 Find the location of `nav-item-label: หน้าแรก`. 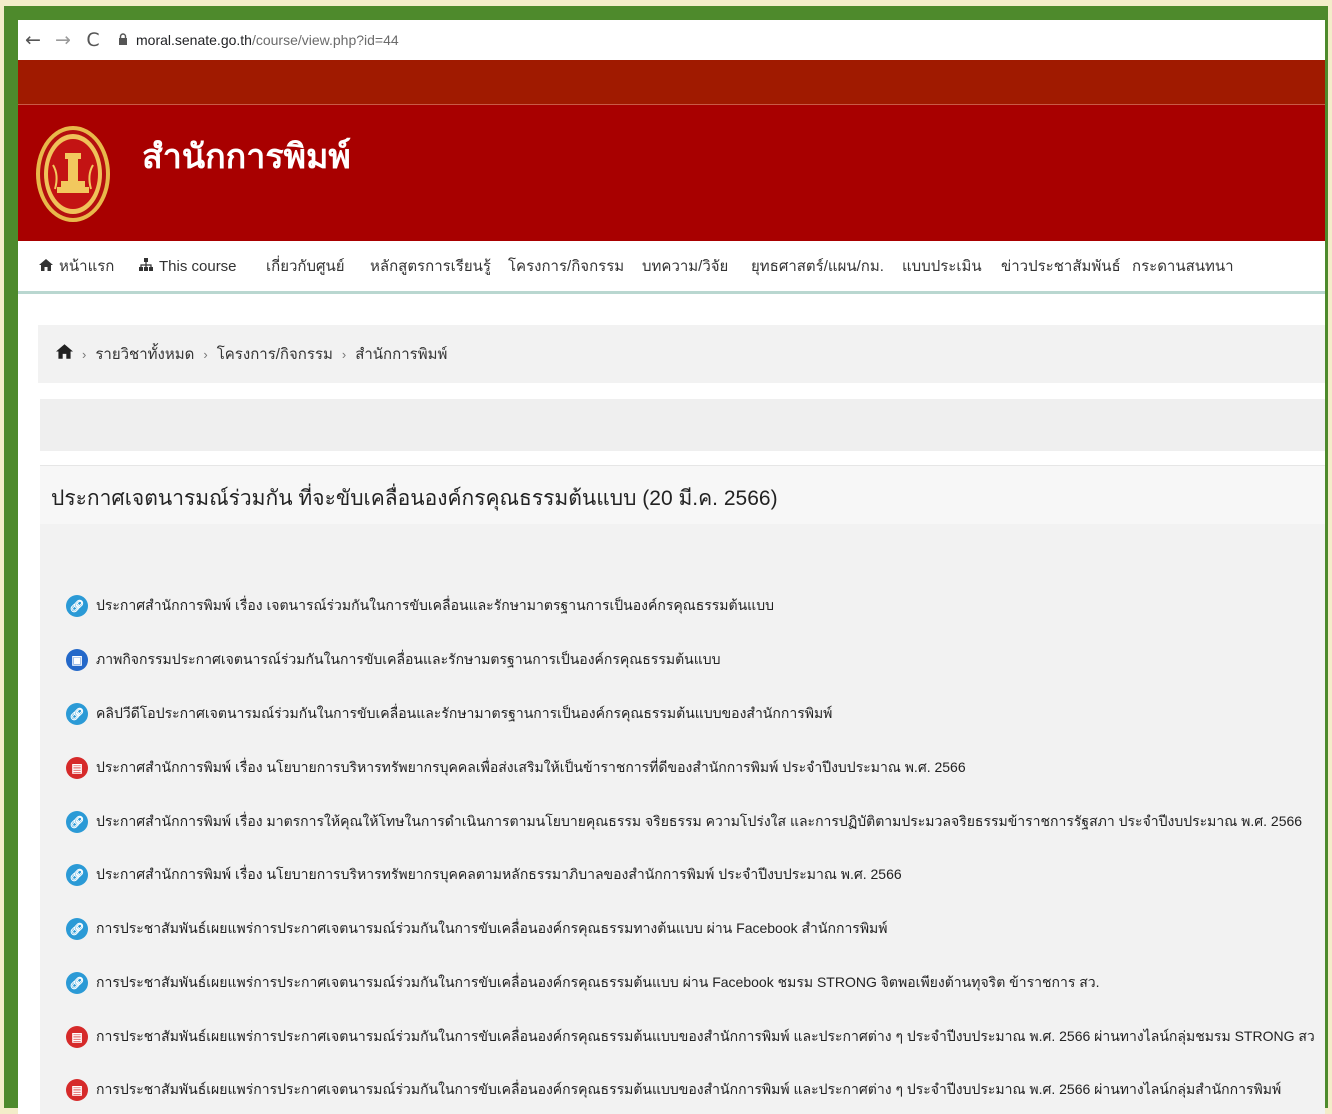

nav-item-label: หน้าแรก is located at coordinates (87, 266).